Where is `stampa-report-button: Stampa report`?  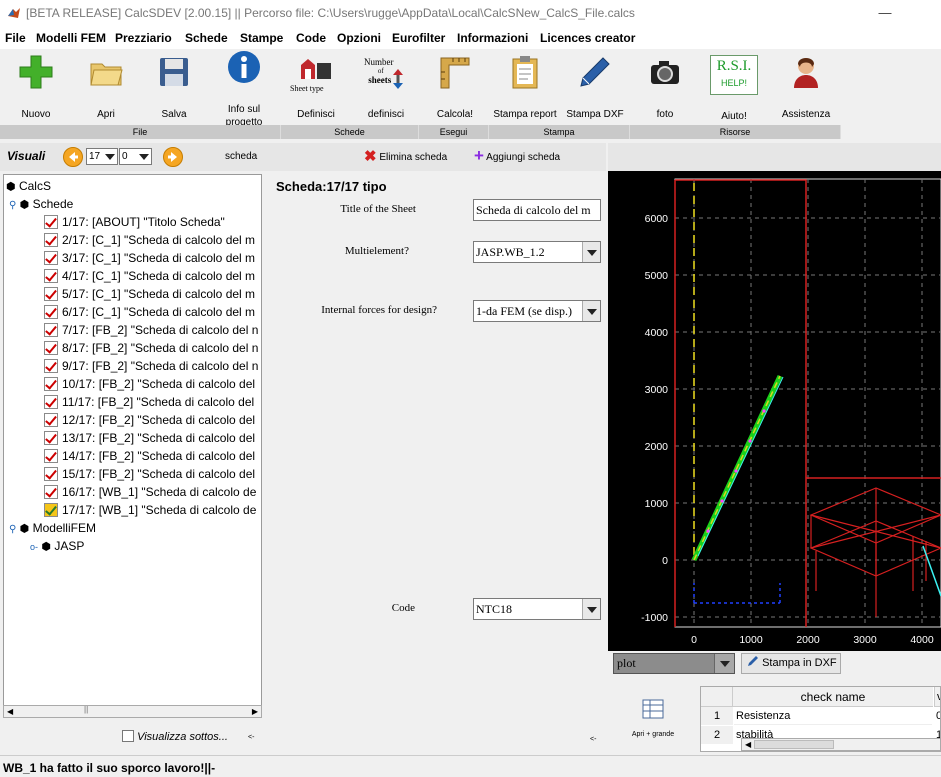
stampa-report-button: Stampa report is located at coordinates (525, 89).